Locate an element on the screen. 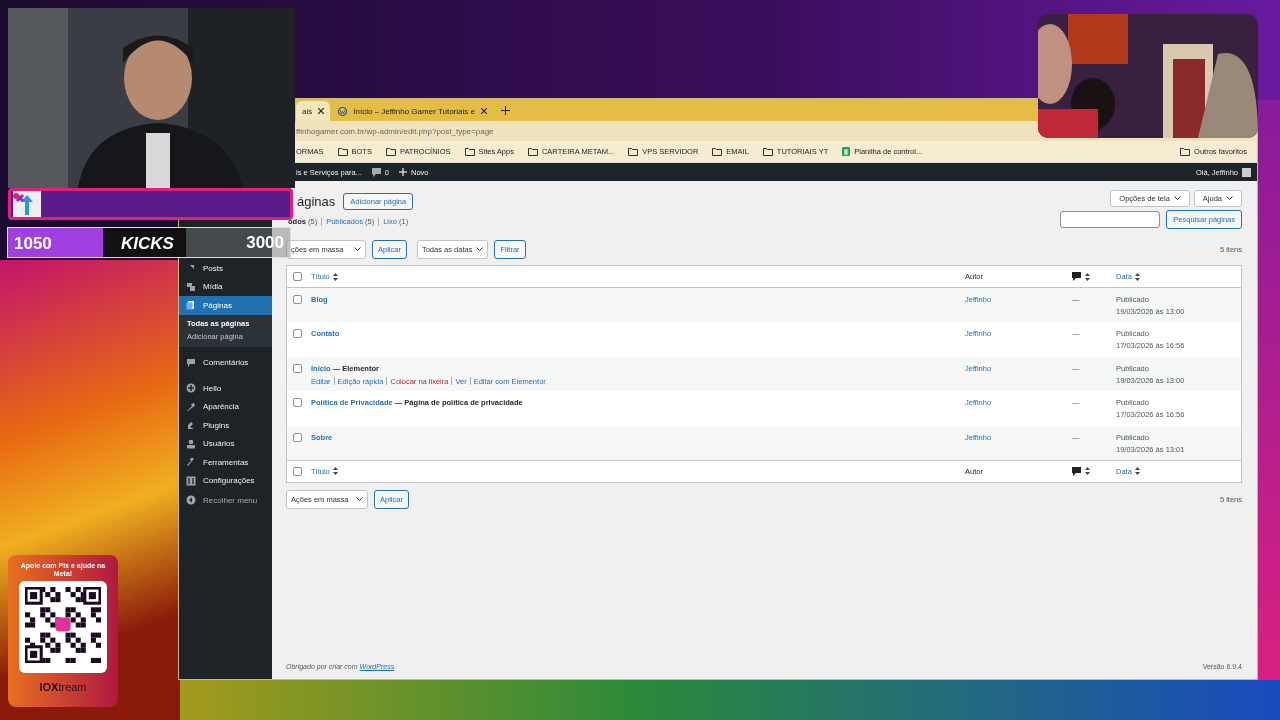 The height and width of the screenshot is (720, 1280). qr-code-icon is located at coordinates (63, 625).